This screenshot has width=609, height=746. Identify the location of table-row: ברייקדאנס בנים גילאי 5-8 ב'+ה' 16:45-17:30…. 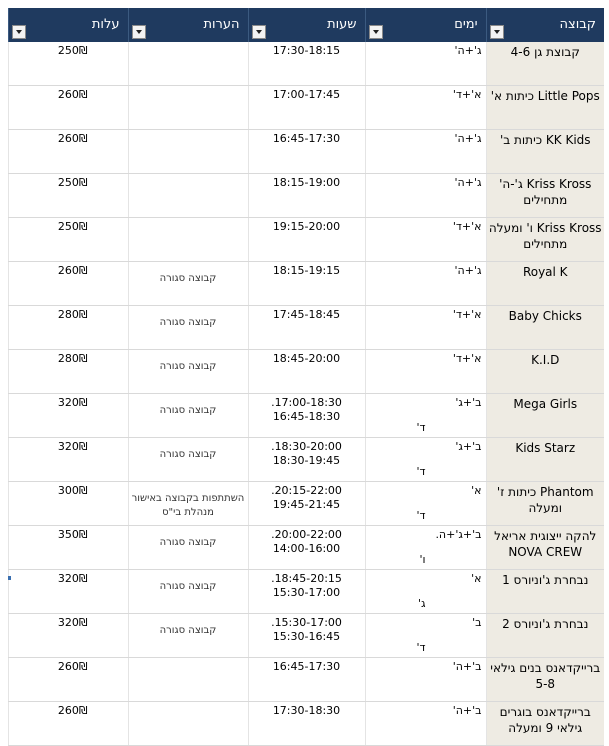
(305, 679).